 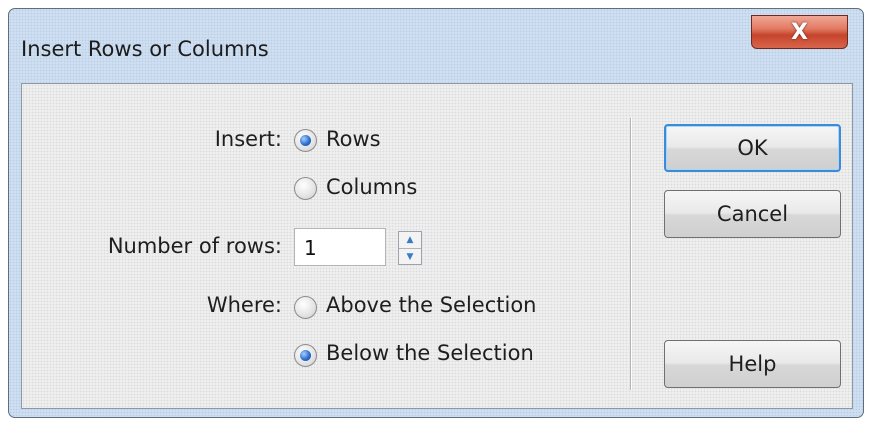 I want to click on number-of-rows-label: Number of rows:, so click(x=194, y=246).